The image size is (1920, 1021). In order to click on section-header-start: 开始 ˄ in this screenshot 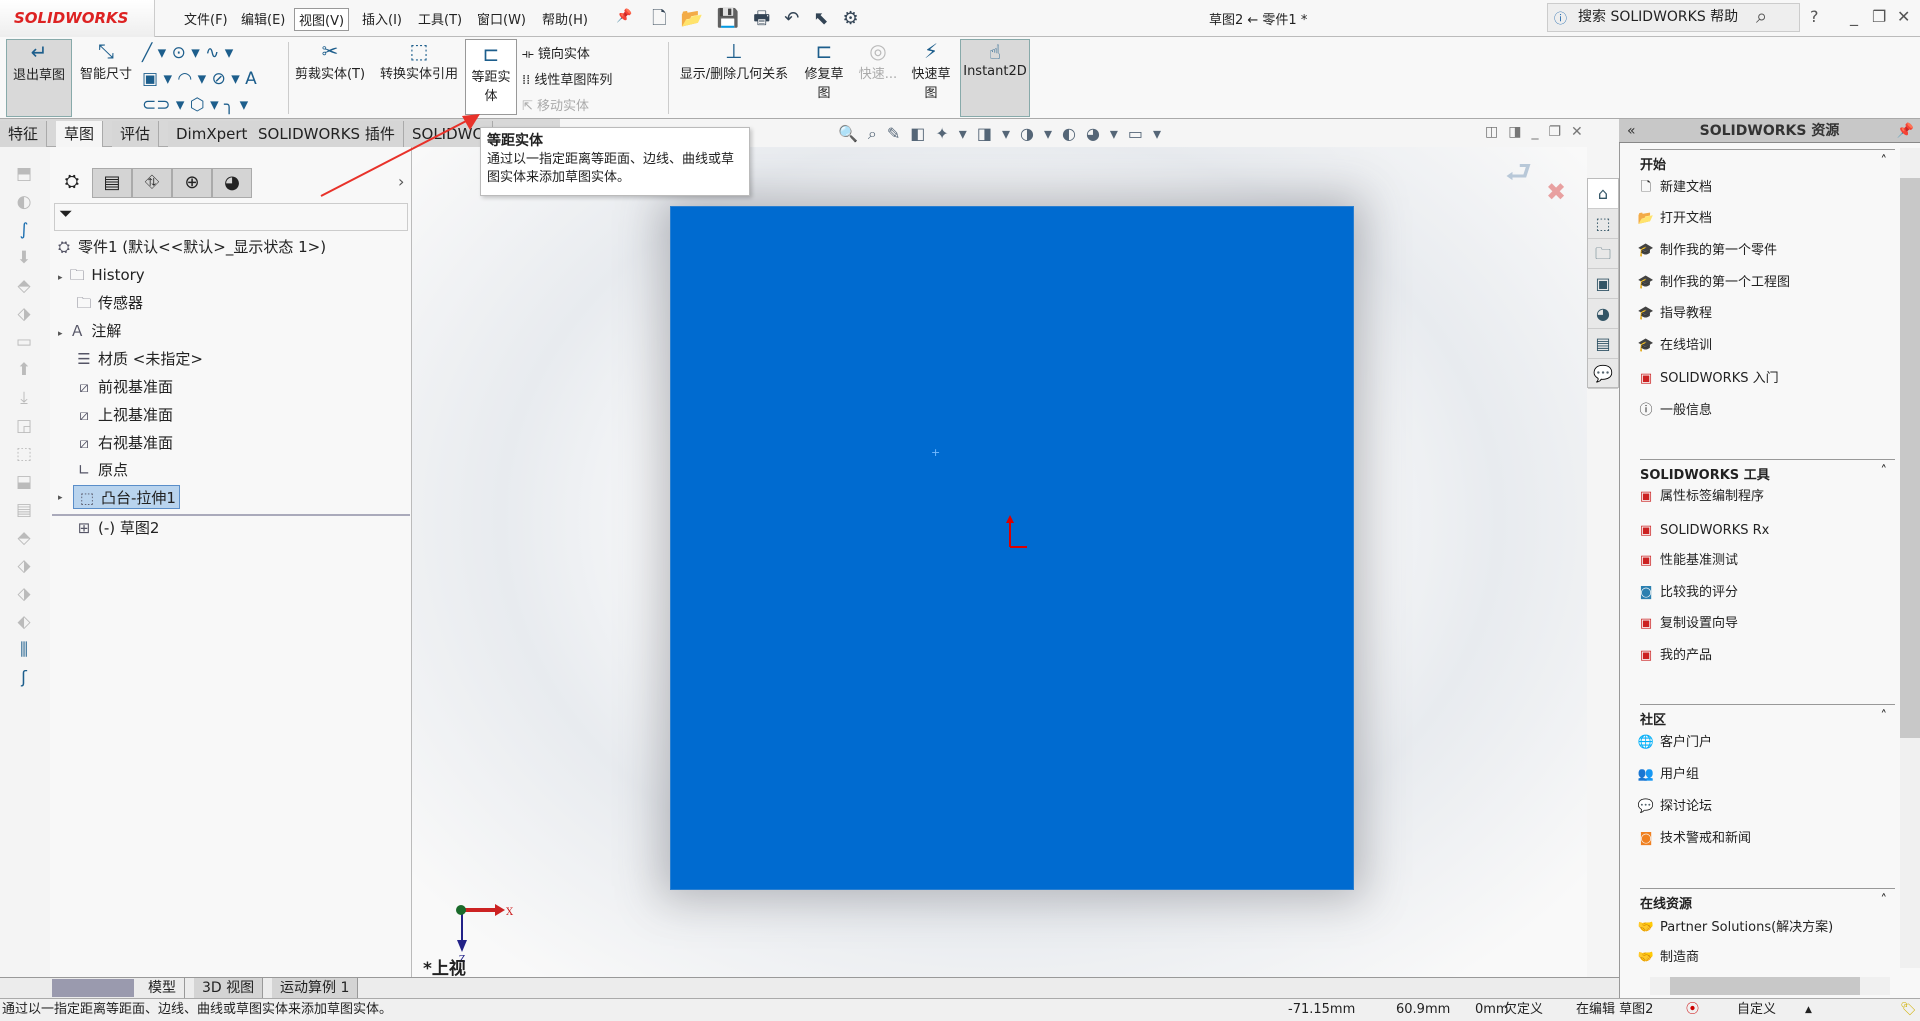, I will do `click(1767, 161)`.